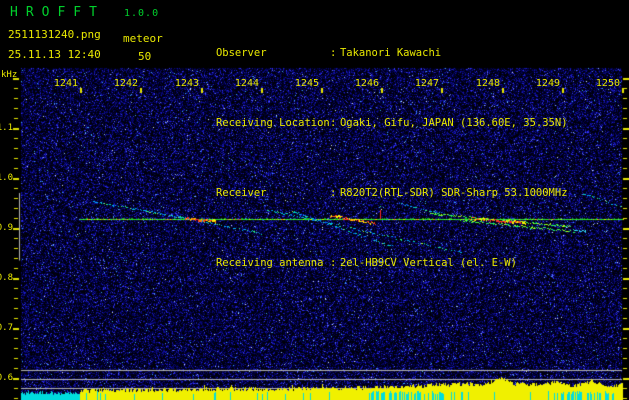 The image size is (629, 400). I want to click on time-tick-label: 1245, so click(306, 83).